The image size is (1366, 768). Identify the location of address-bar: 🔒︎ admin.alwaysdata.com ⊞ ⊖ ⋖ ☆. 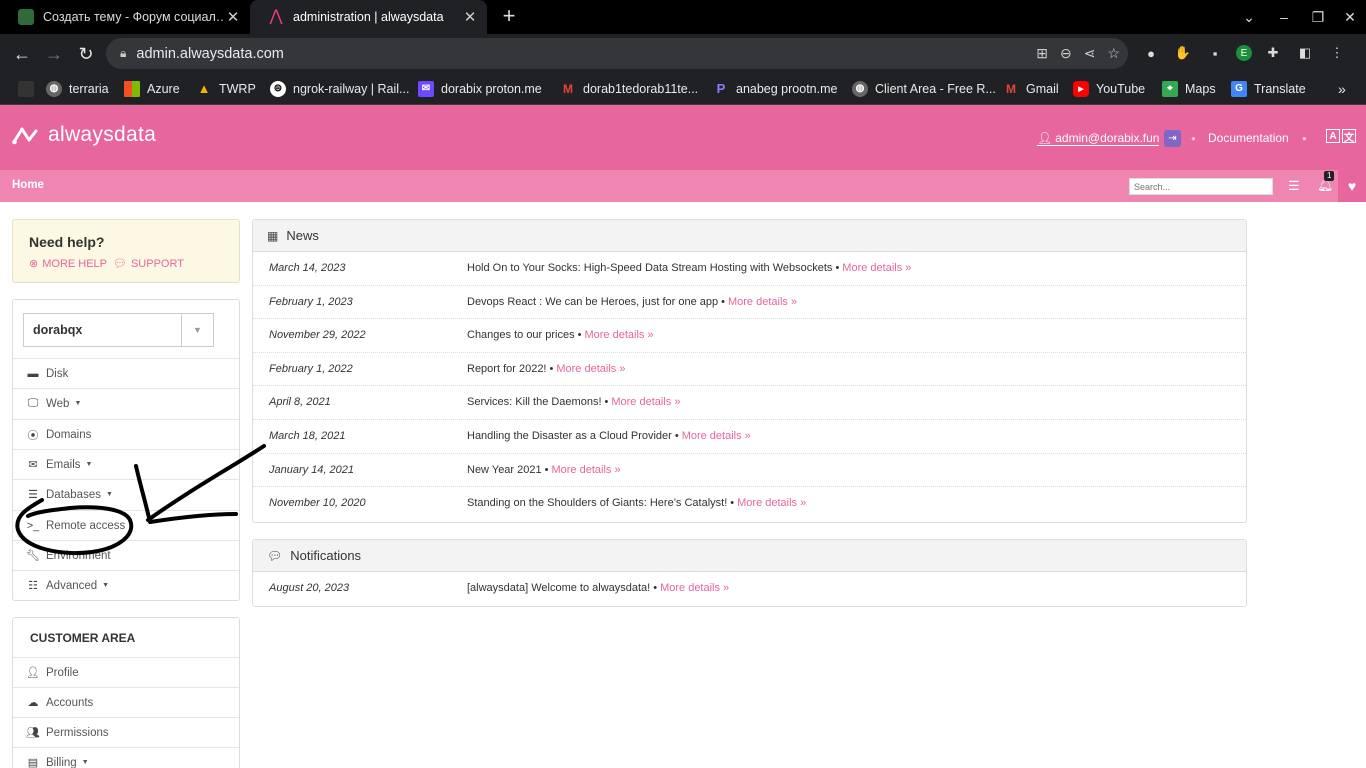
(617, 53).